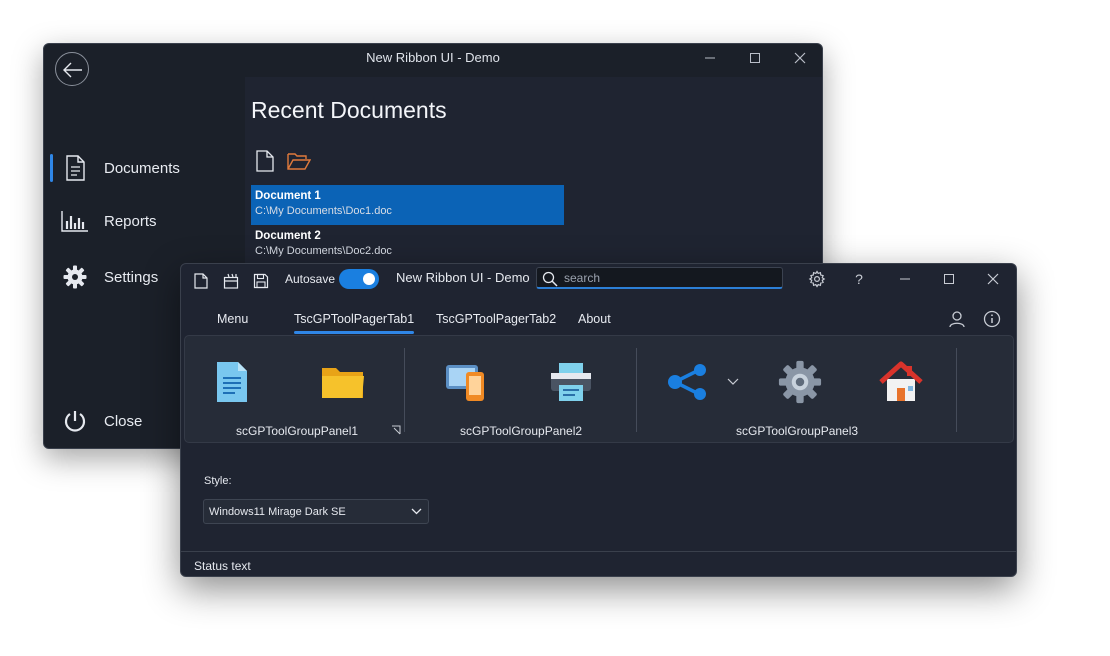 This screenshot has height=656, width=1110. Describe the element at coordinates (297, 431) in the screenshot. I see `group-label: scGPToolGroupPanel1` at that location.